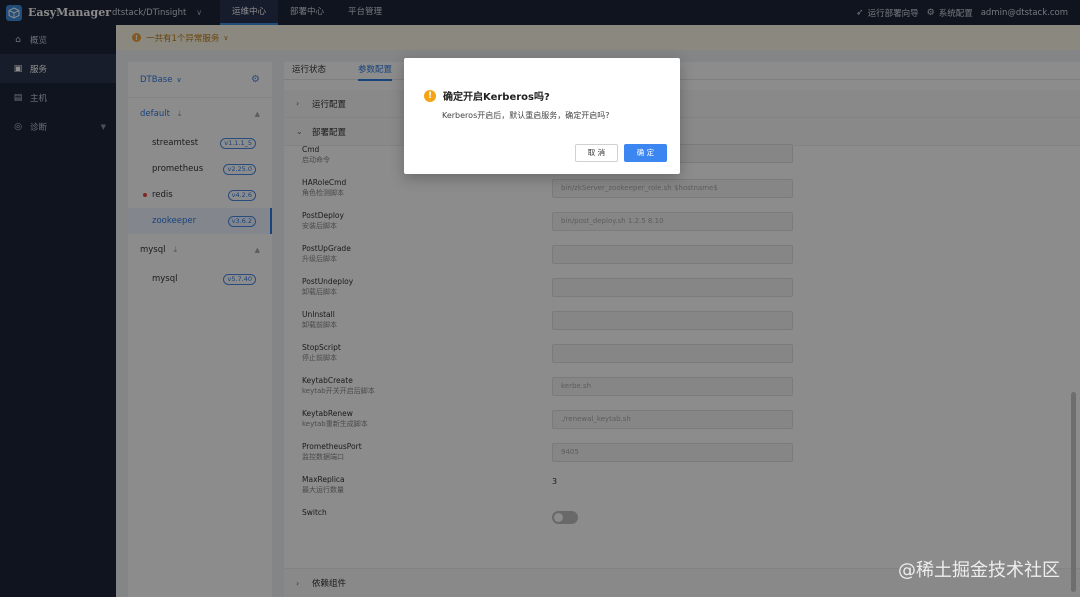 Image resolution: width=1080 pixels, height=597 pixels. What do you see at coordinates (645, 153) in the screenshot?
I see `confirm-button: 确 定` at bounding box center [645, 153].